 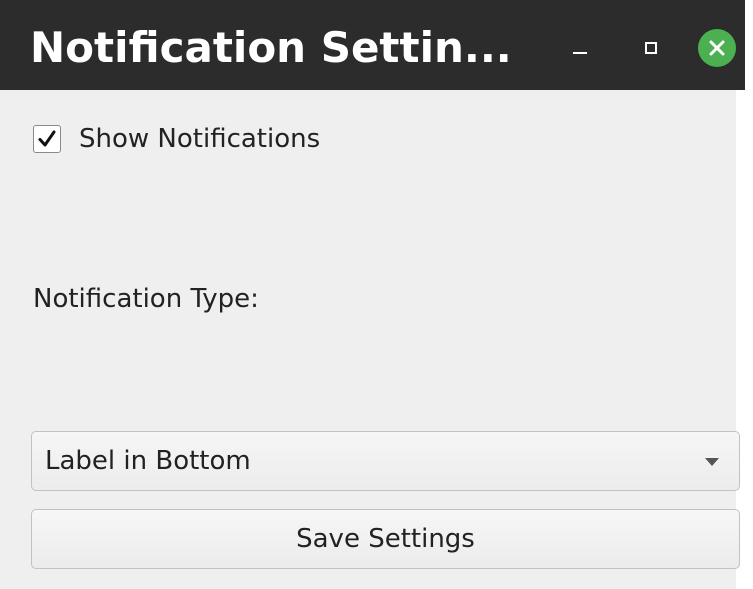 I want to click on close-button, so click(x=717, y=48).